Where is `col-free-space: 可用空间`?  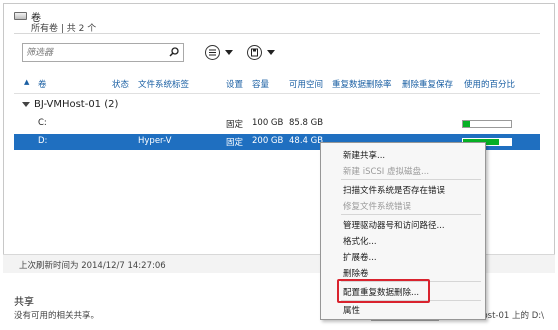
col-free-space: 可用空间 is located at coordinates (306, 84).